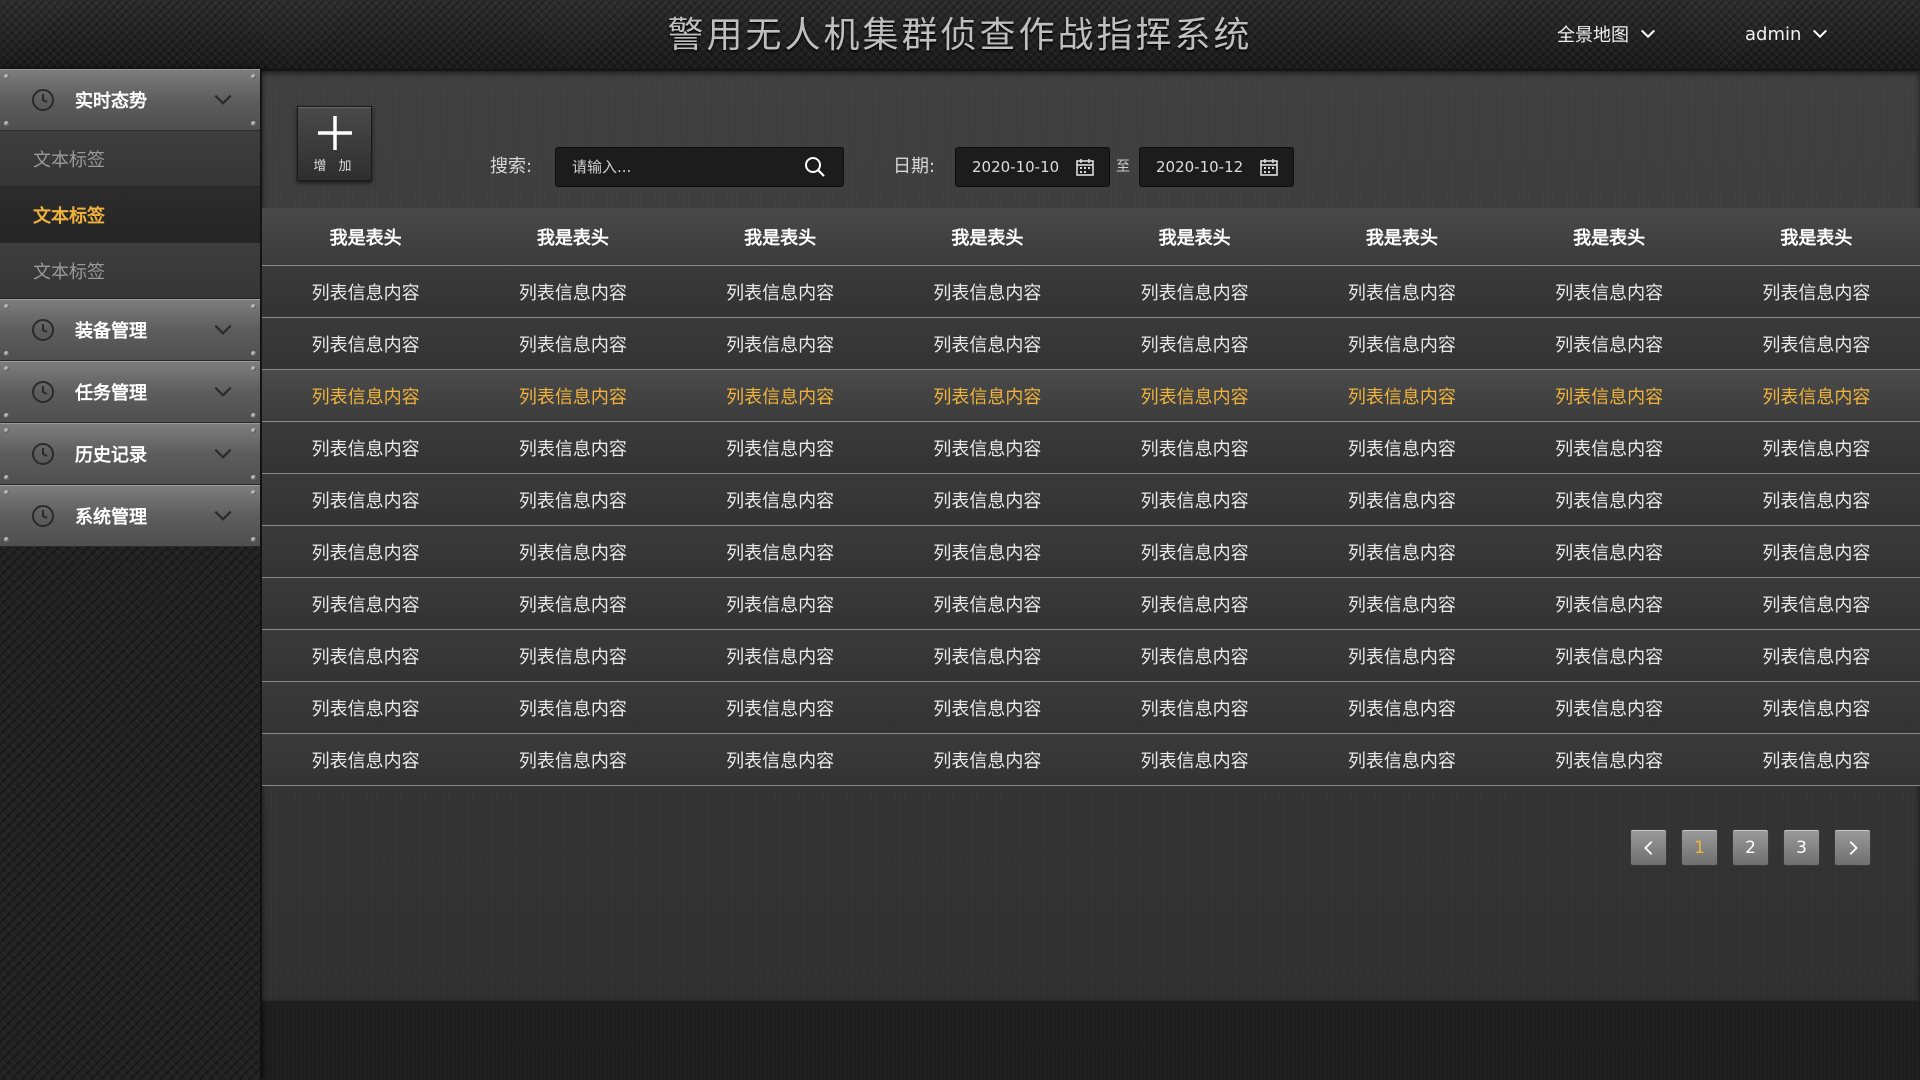  Describe the element at coordinates (43, 330) in the screenshot. I see `clock-icon` at that location.